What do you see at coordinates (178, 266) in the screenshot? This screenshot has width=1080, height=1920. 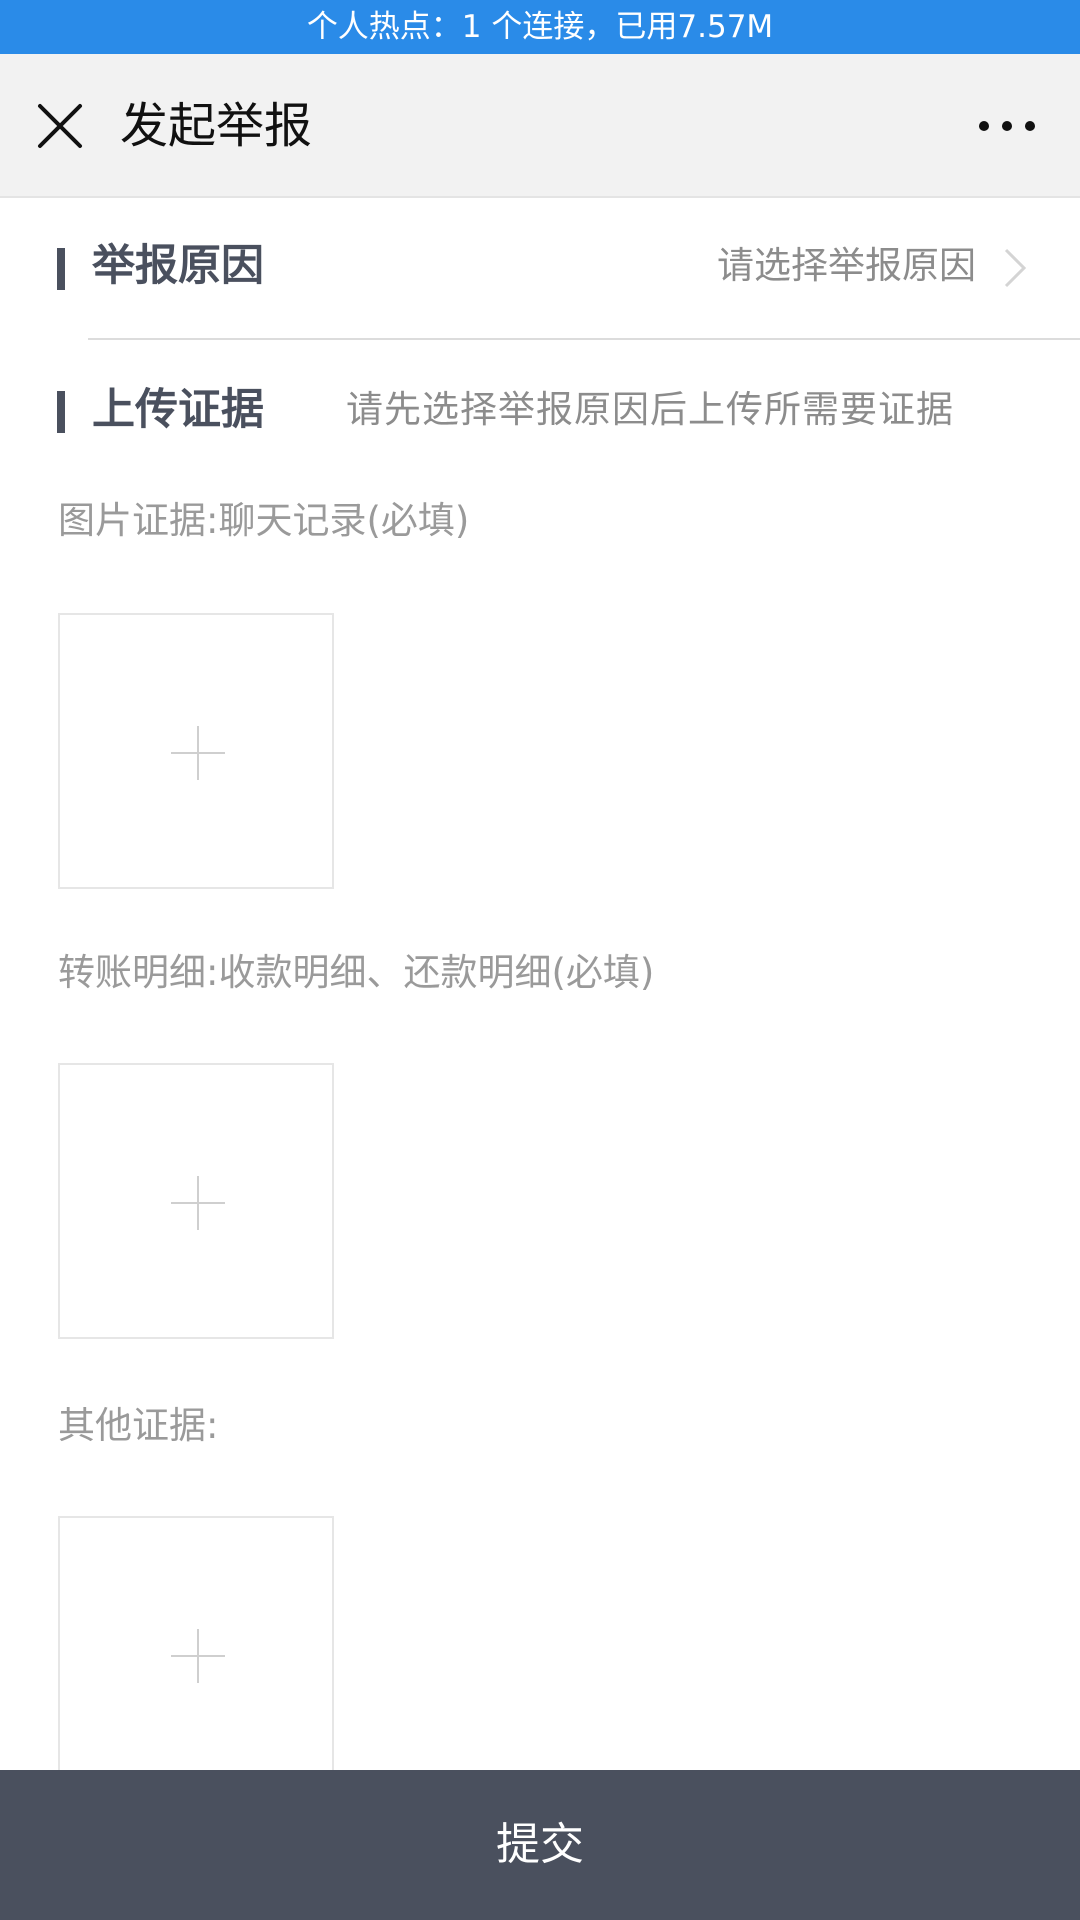 I see `report-reason-title: 举报原因` at bounding box center [178, 266].